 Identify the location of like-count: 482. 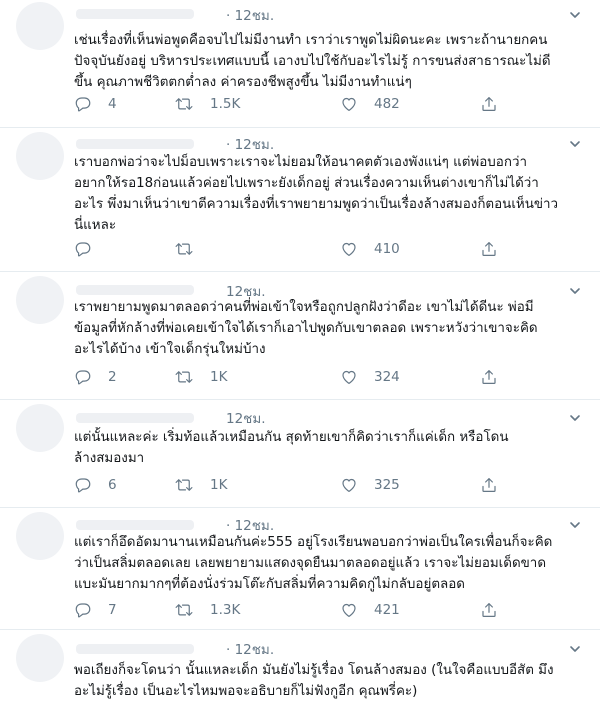
(387, 104).